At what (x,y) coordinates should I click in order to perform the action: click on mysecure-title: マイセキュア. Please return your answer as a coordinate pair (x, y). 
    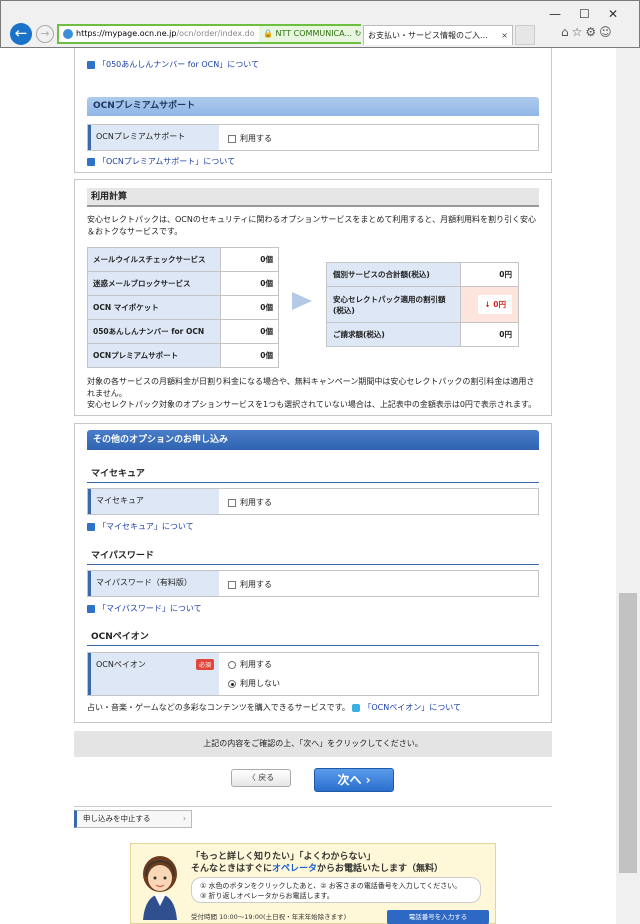
    Looking at the image, I should click on (313, 474).